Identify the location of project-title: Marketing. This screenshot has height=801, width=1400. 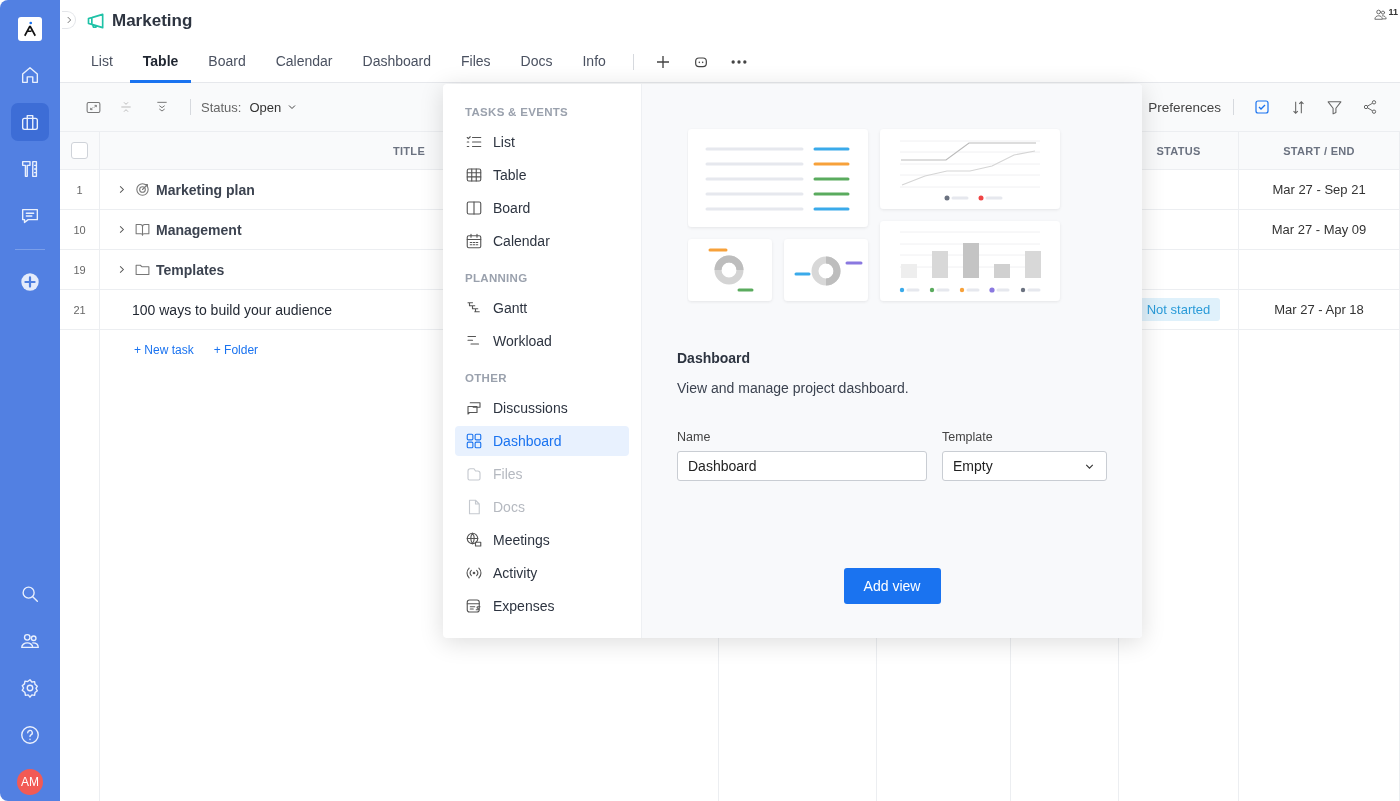
(152, 21).